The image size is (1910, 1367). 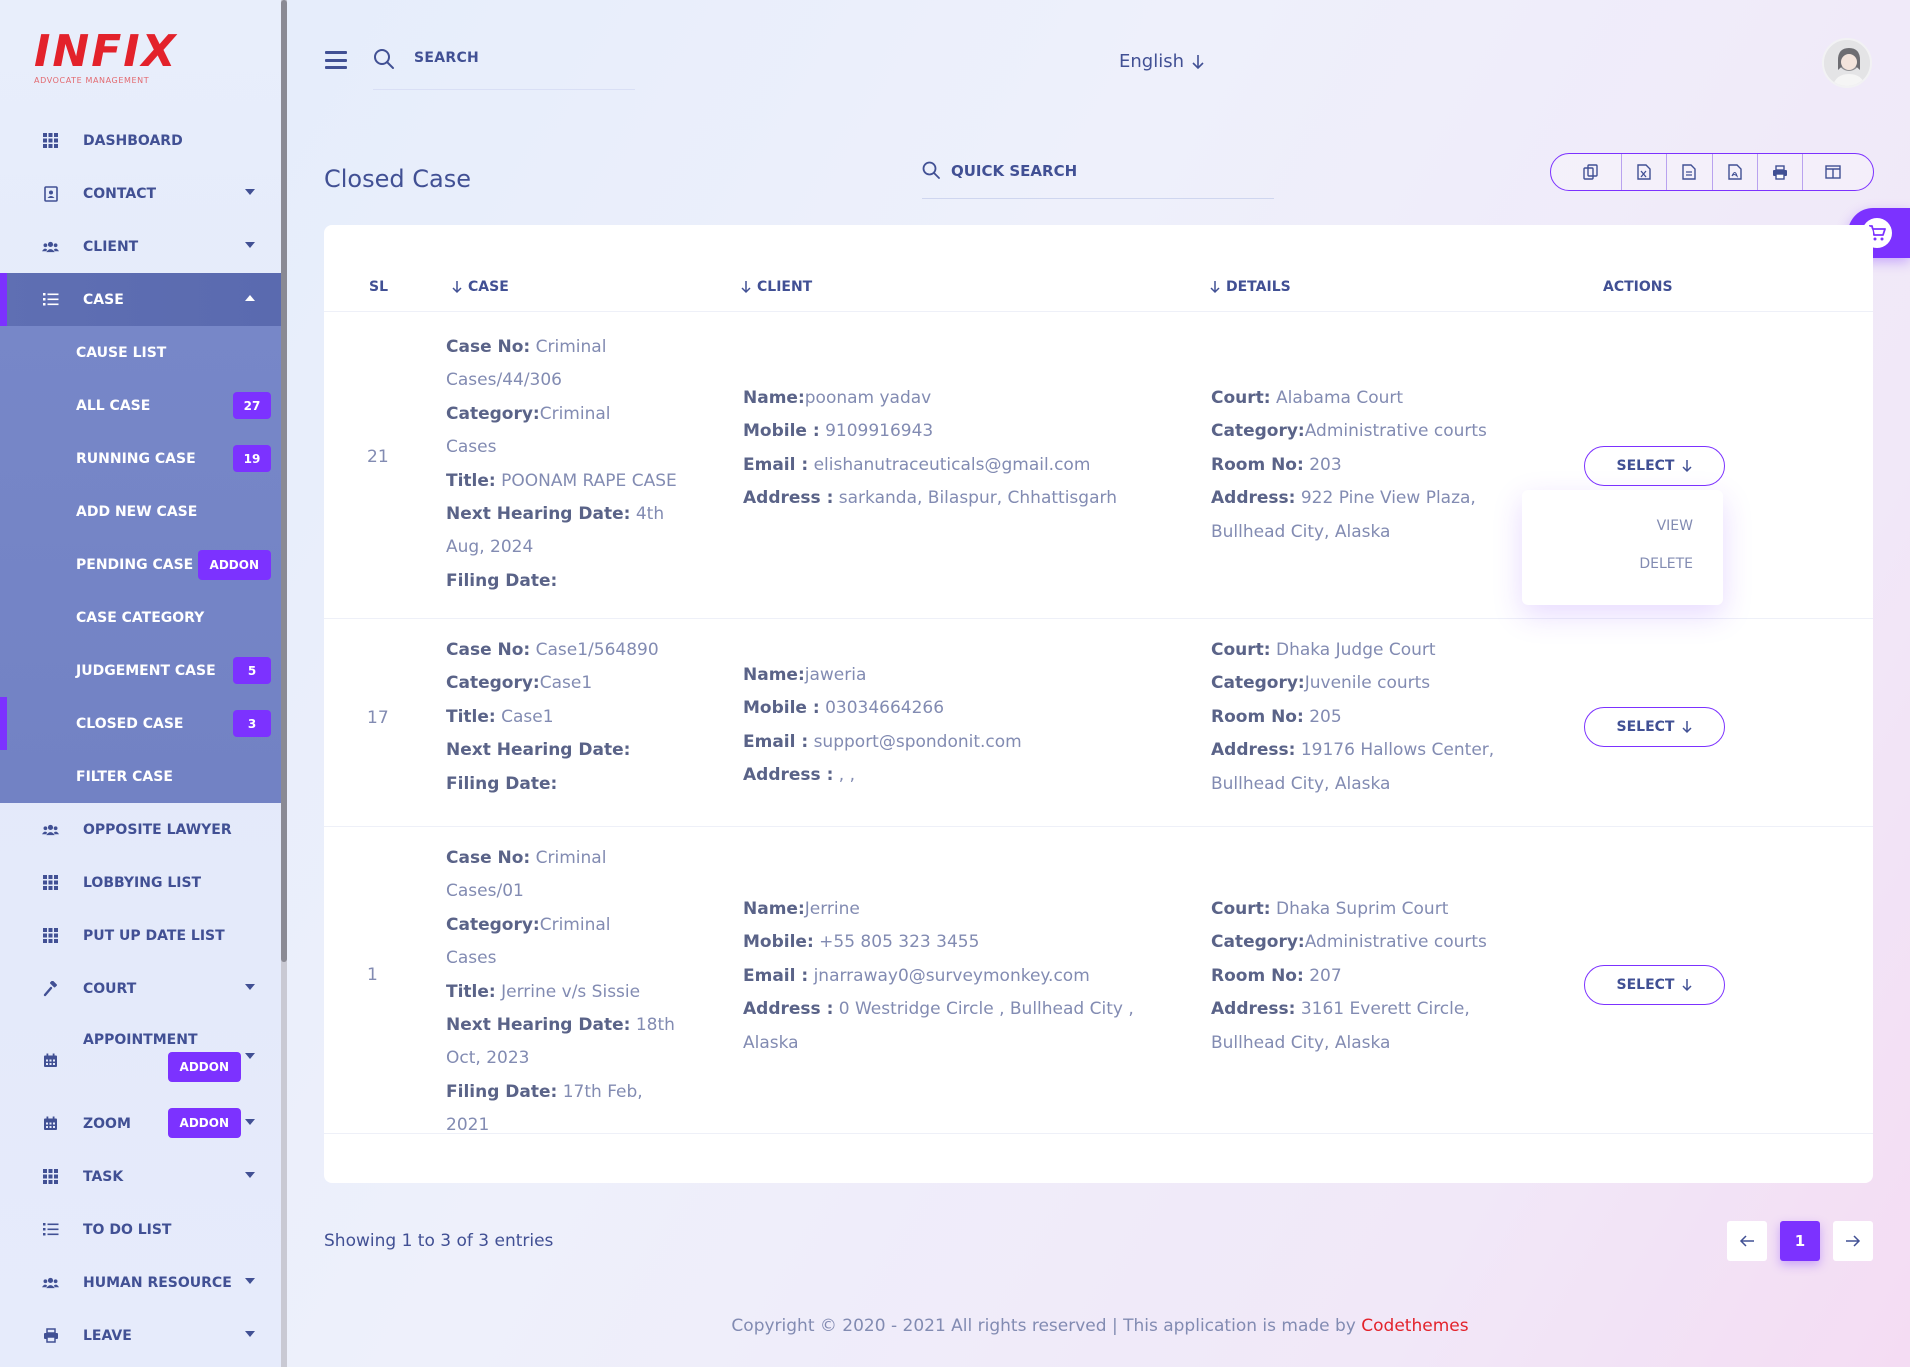 I want to click on column-header-client: CLIENT, so click(x=776, y=287).